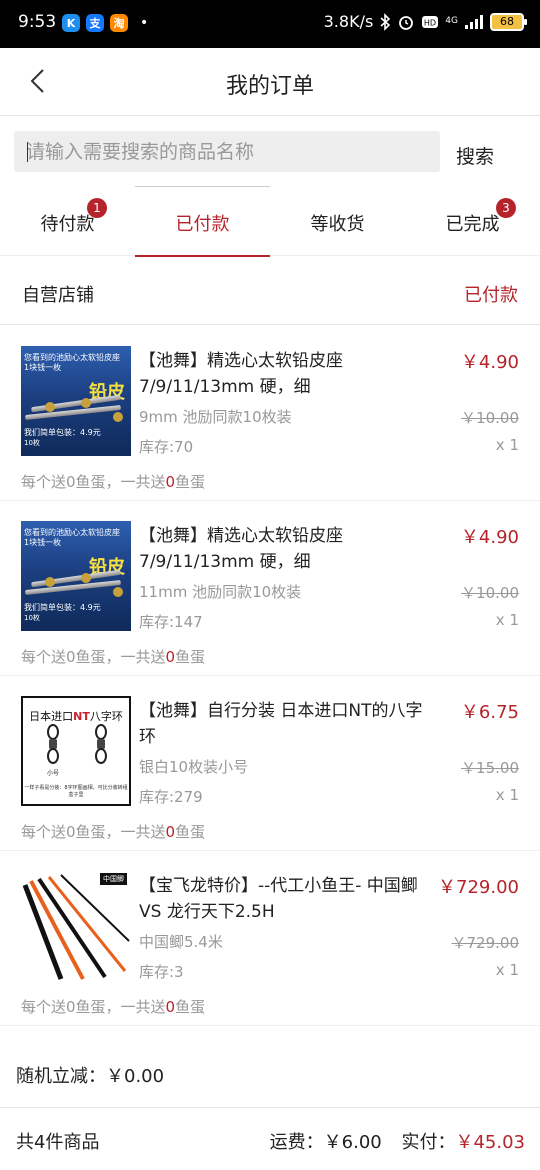  What do you see at coordinates (58, 1142) in the screenshot?
I see `item-count: 共4件商品` at bounding box center [58, 1142].